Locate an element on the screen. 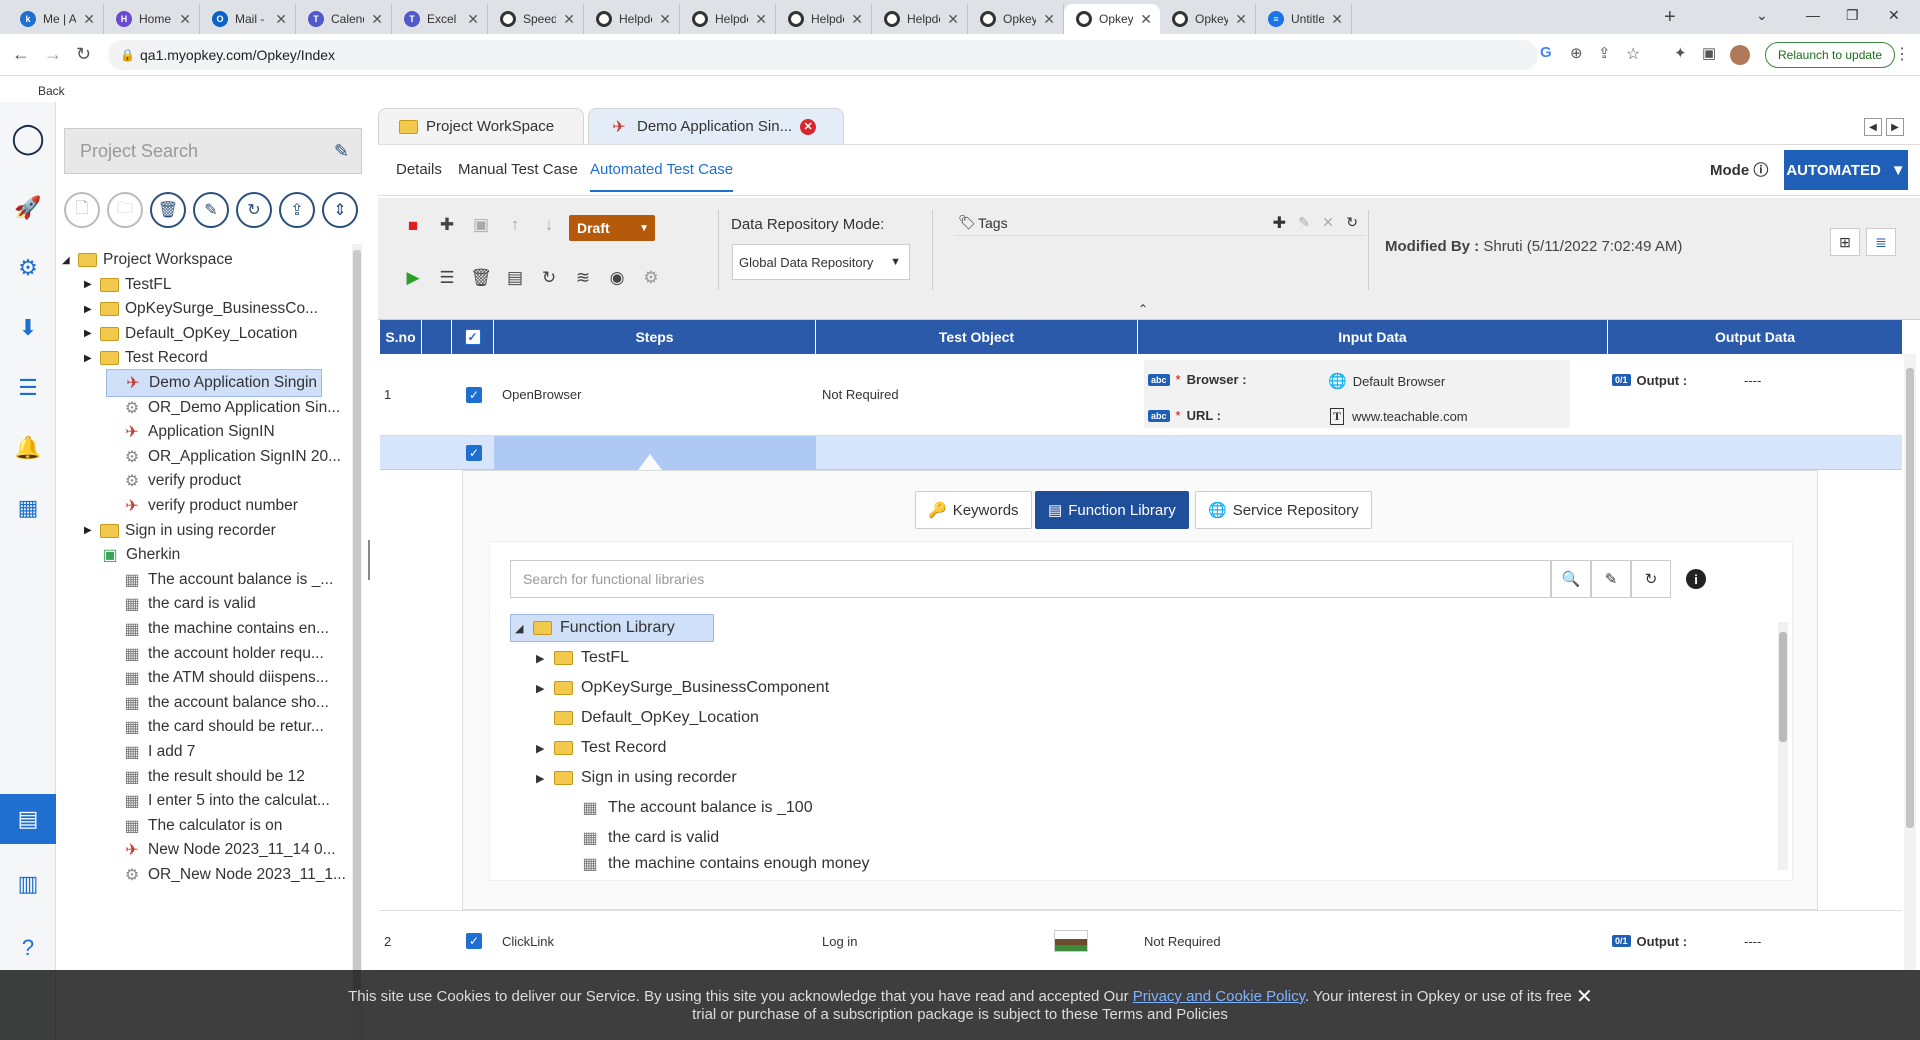  tree-node: ▶ Test Record is located at coordinates (601, 748).